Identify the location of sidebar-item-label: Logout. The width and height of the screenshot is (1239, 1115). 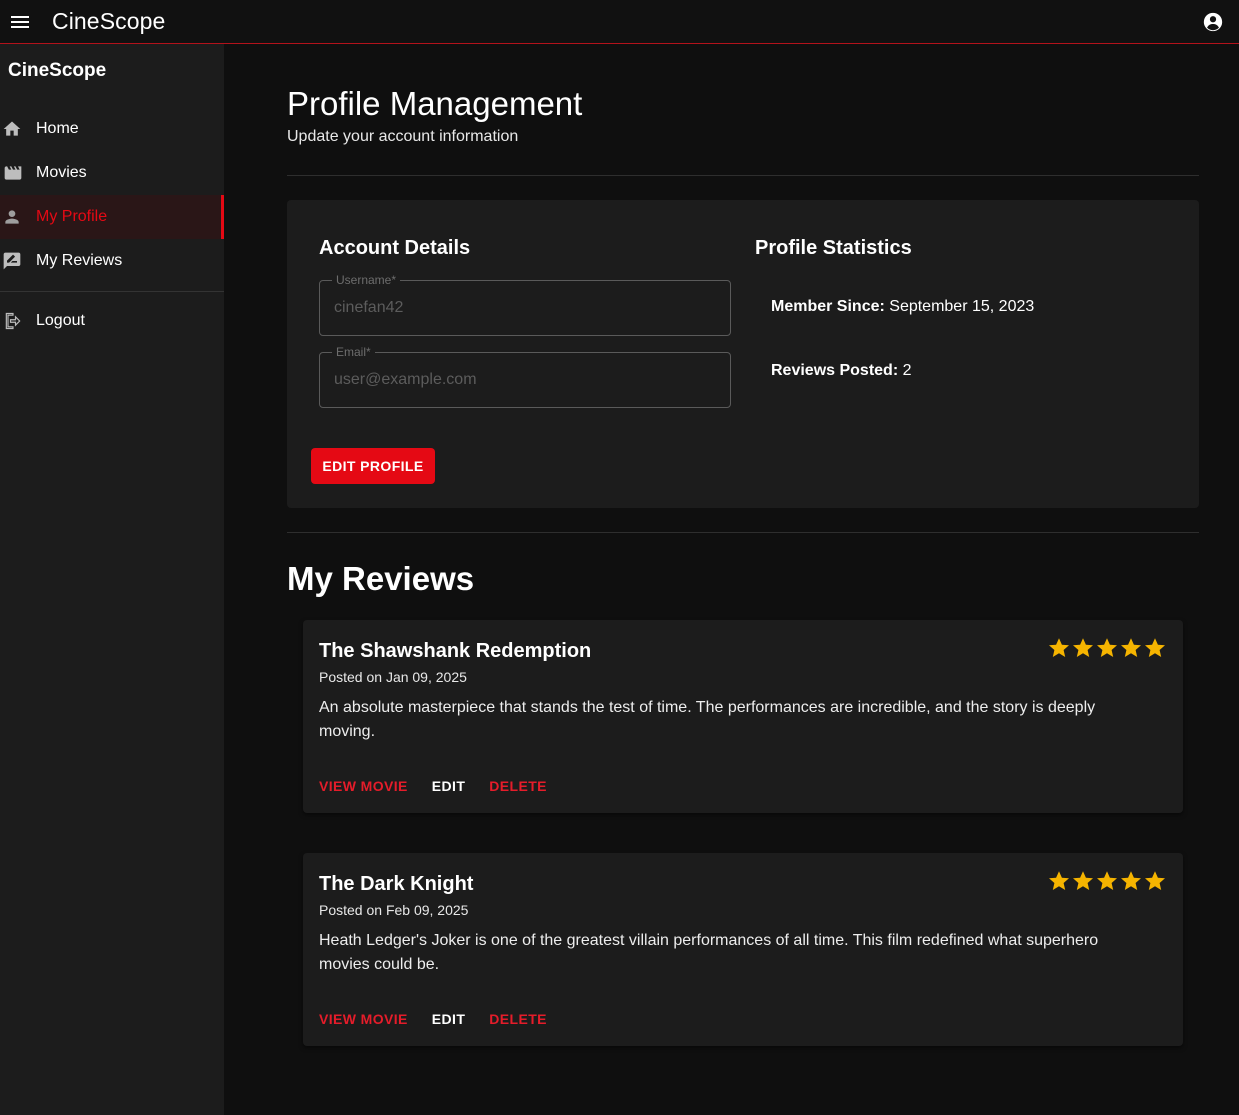
(60, 320).